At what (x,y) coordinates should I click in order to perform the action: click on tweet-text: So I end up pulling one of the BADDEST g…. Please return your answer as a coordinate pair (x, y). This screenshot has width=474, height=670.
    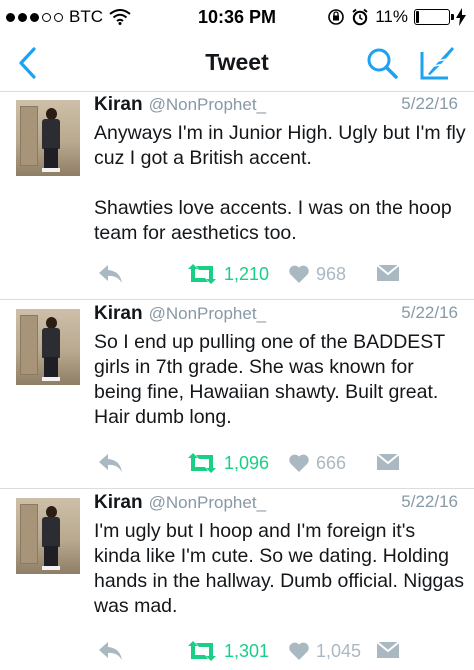
    Looking at the image, I should click on (269, 379).